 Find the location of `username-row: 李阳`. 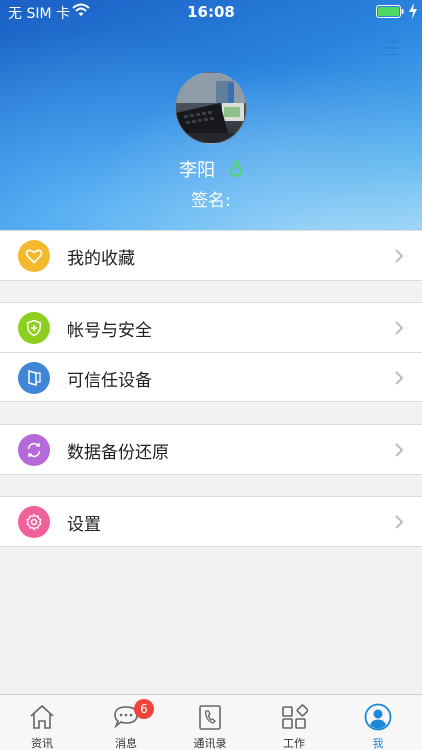

username-row: 李阳 is located at coordinates (211, 168).